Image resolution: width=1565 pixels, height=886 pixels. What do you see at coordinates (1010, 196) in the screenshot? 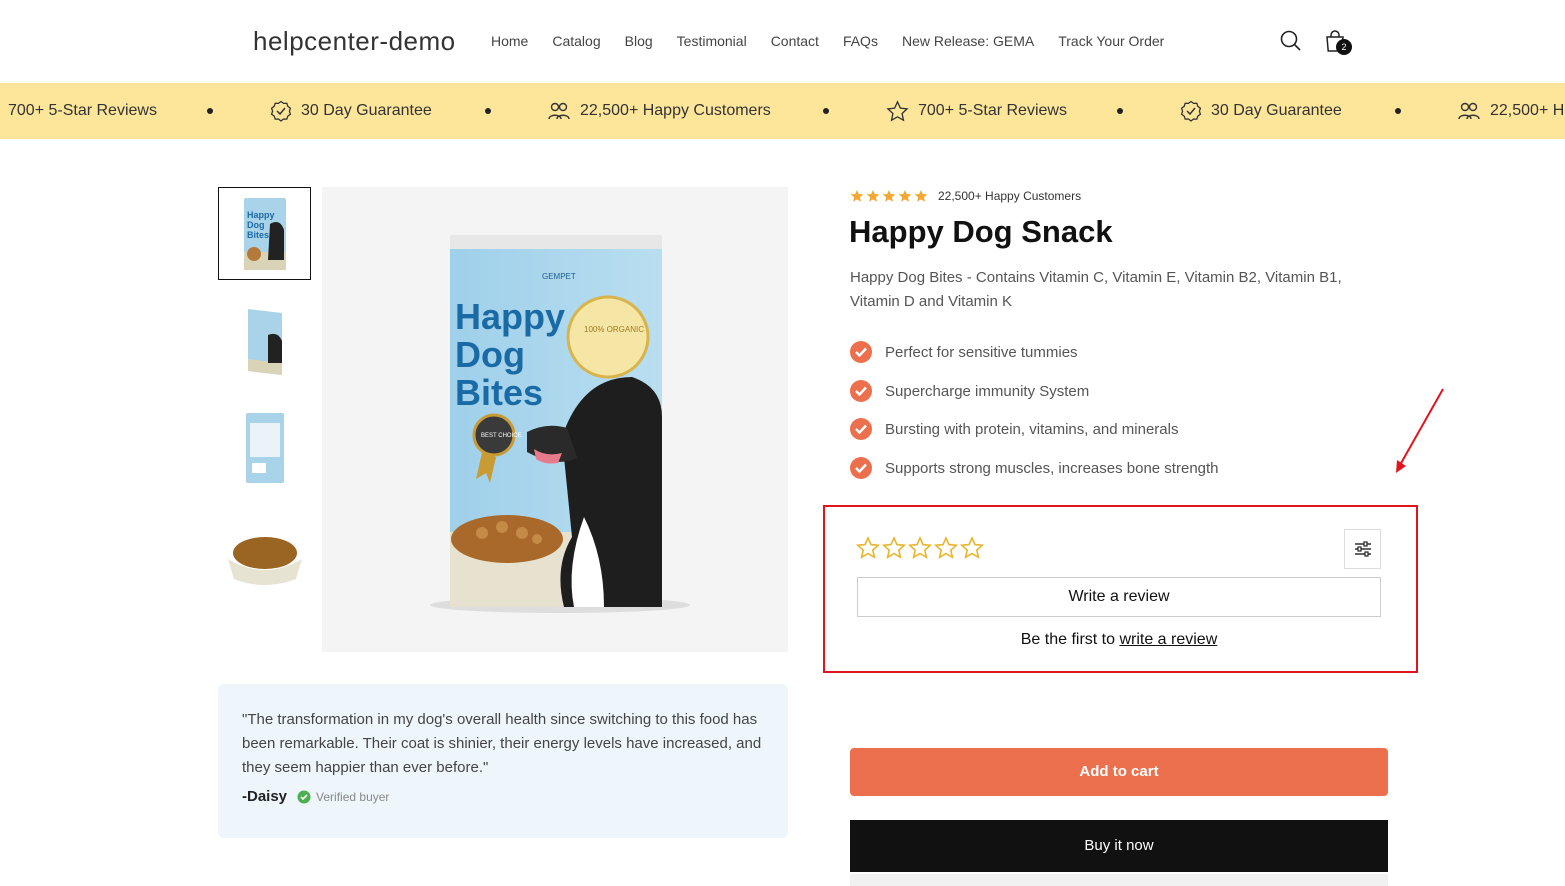
I see `rating-text: 22,500+ Happy Customers` at bounding box center [1010, 196].